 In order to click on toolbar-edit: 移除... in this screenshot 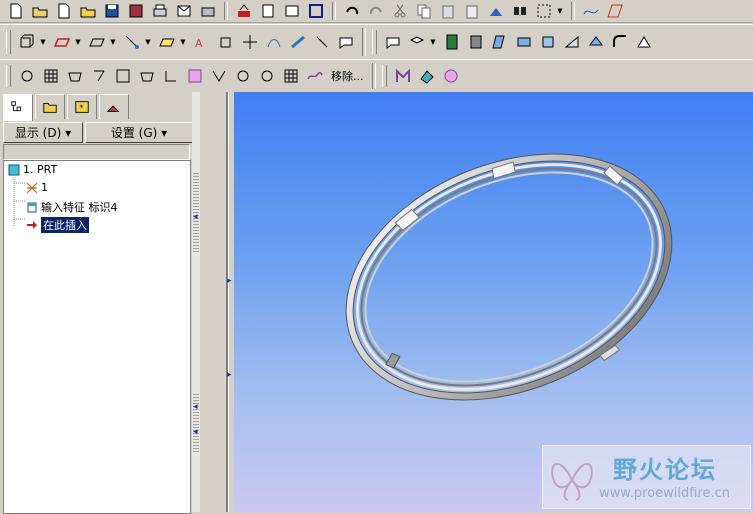, I will do `click(376, 76)`.